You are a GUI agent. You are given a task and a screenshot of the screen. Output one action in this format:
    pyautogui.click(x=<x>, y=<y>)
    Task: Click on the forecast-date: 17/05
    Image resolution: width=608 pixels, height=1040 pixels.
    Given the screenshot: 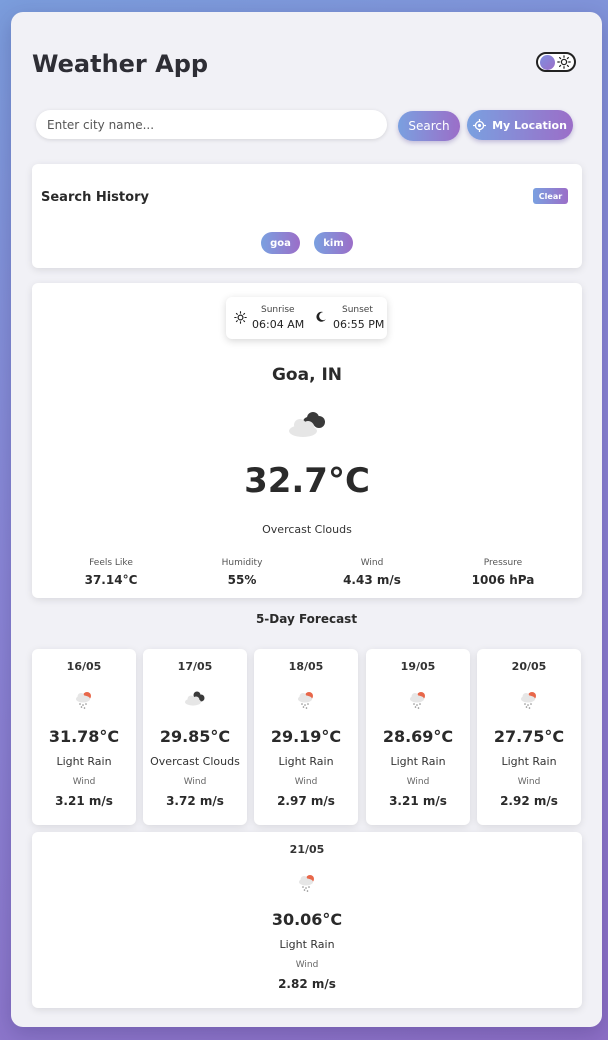 What is the action you would take?
    pyautogui.click(x=195, y=666)
    